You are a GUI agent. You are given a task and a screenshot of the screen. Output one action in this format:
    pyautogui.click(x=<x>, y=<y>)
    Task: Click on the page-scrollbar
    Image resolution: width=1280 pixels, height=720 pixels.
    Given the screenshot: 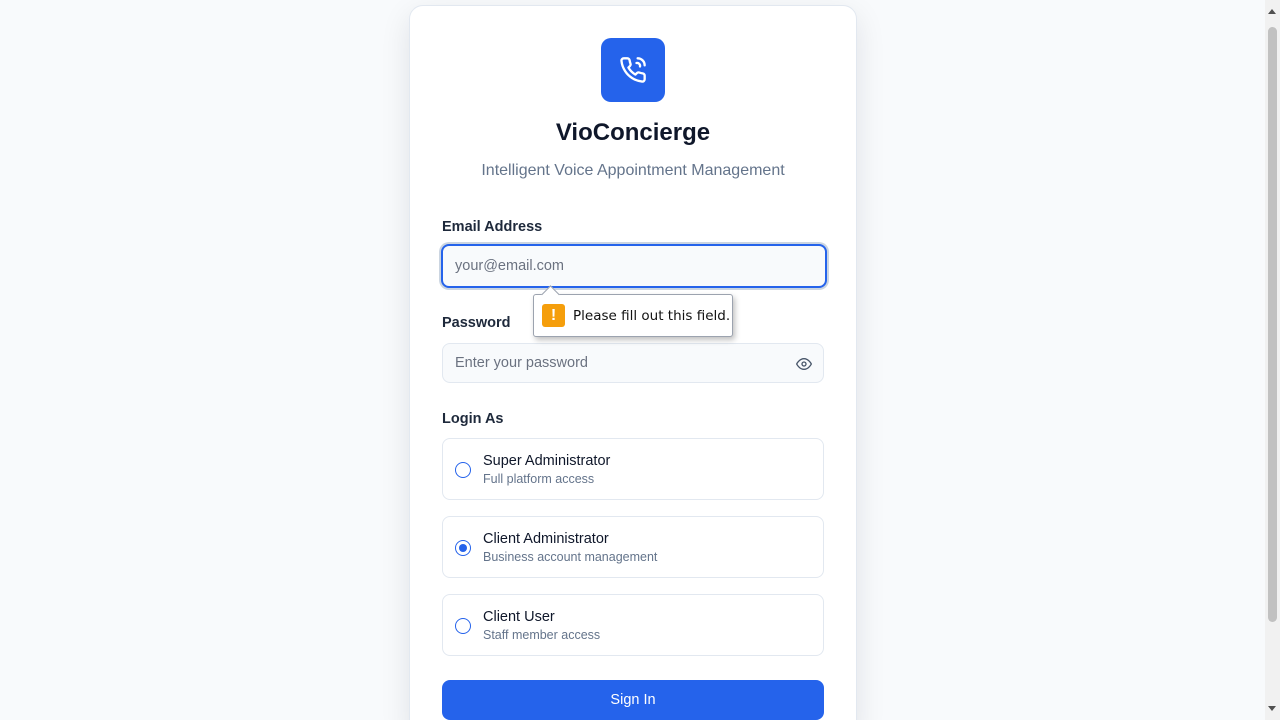 What is the action you would take?
    pyautogui.click(x=1272, y=360)
    